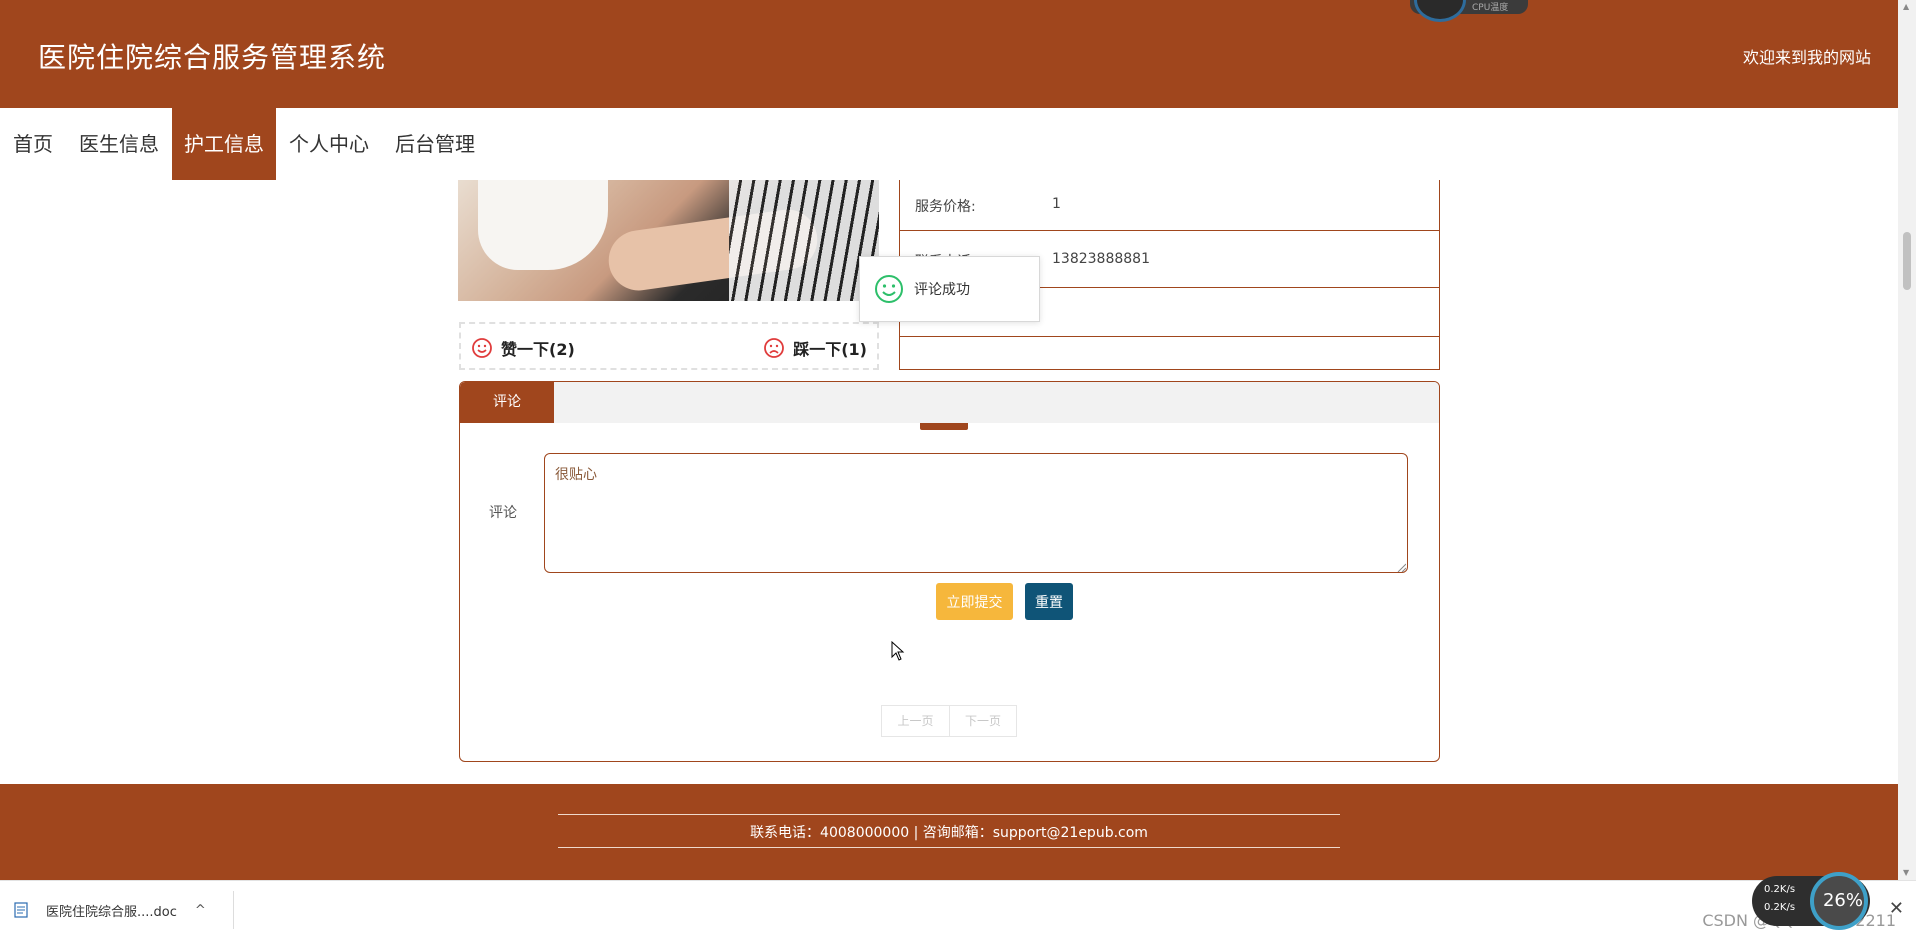  Describe the element at coordinates (119, 144) in the screenshot. I see `nav-item-doctors: 医生信息` at that location.